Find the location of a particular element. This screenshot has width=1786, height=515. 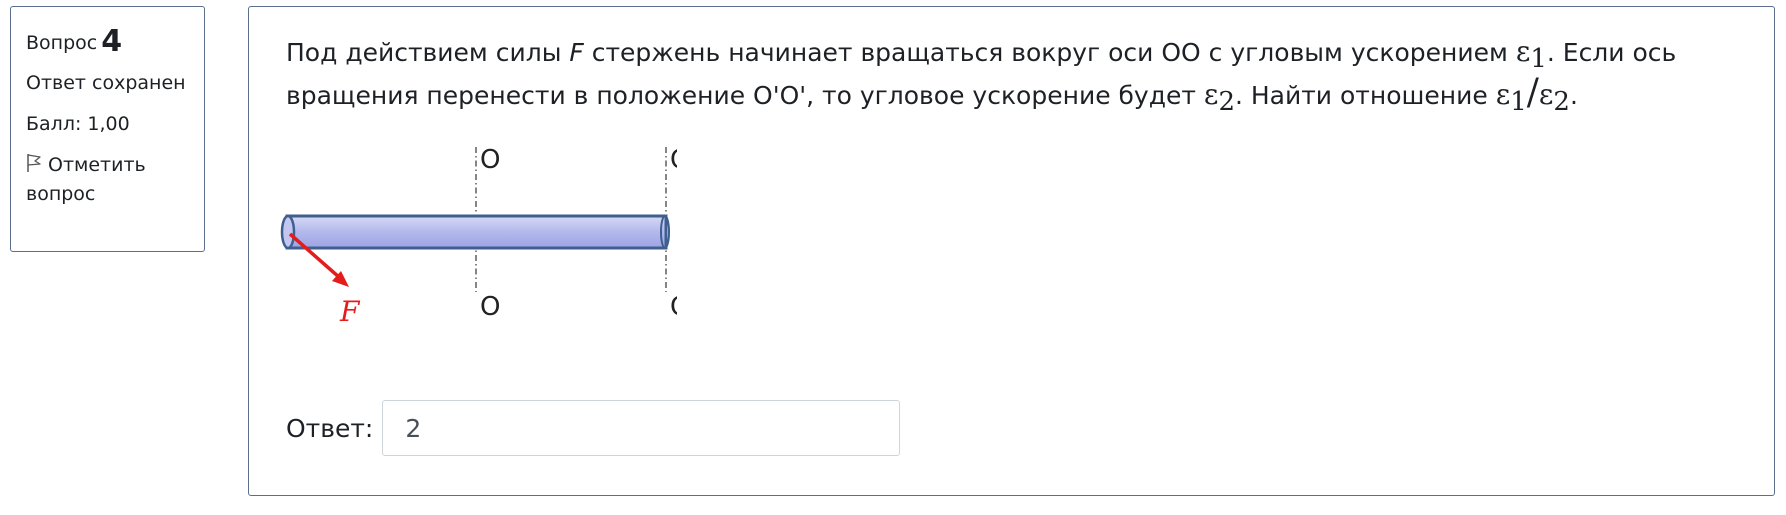

force-label: F is located at coordinates (350, 311).